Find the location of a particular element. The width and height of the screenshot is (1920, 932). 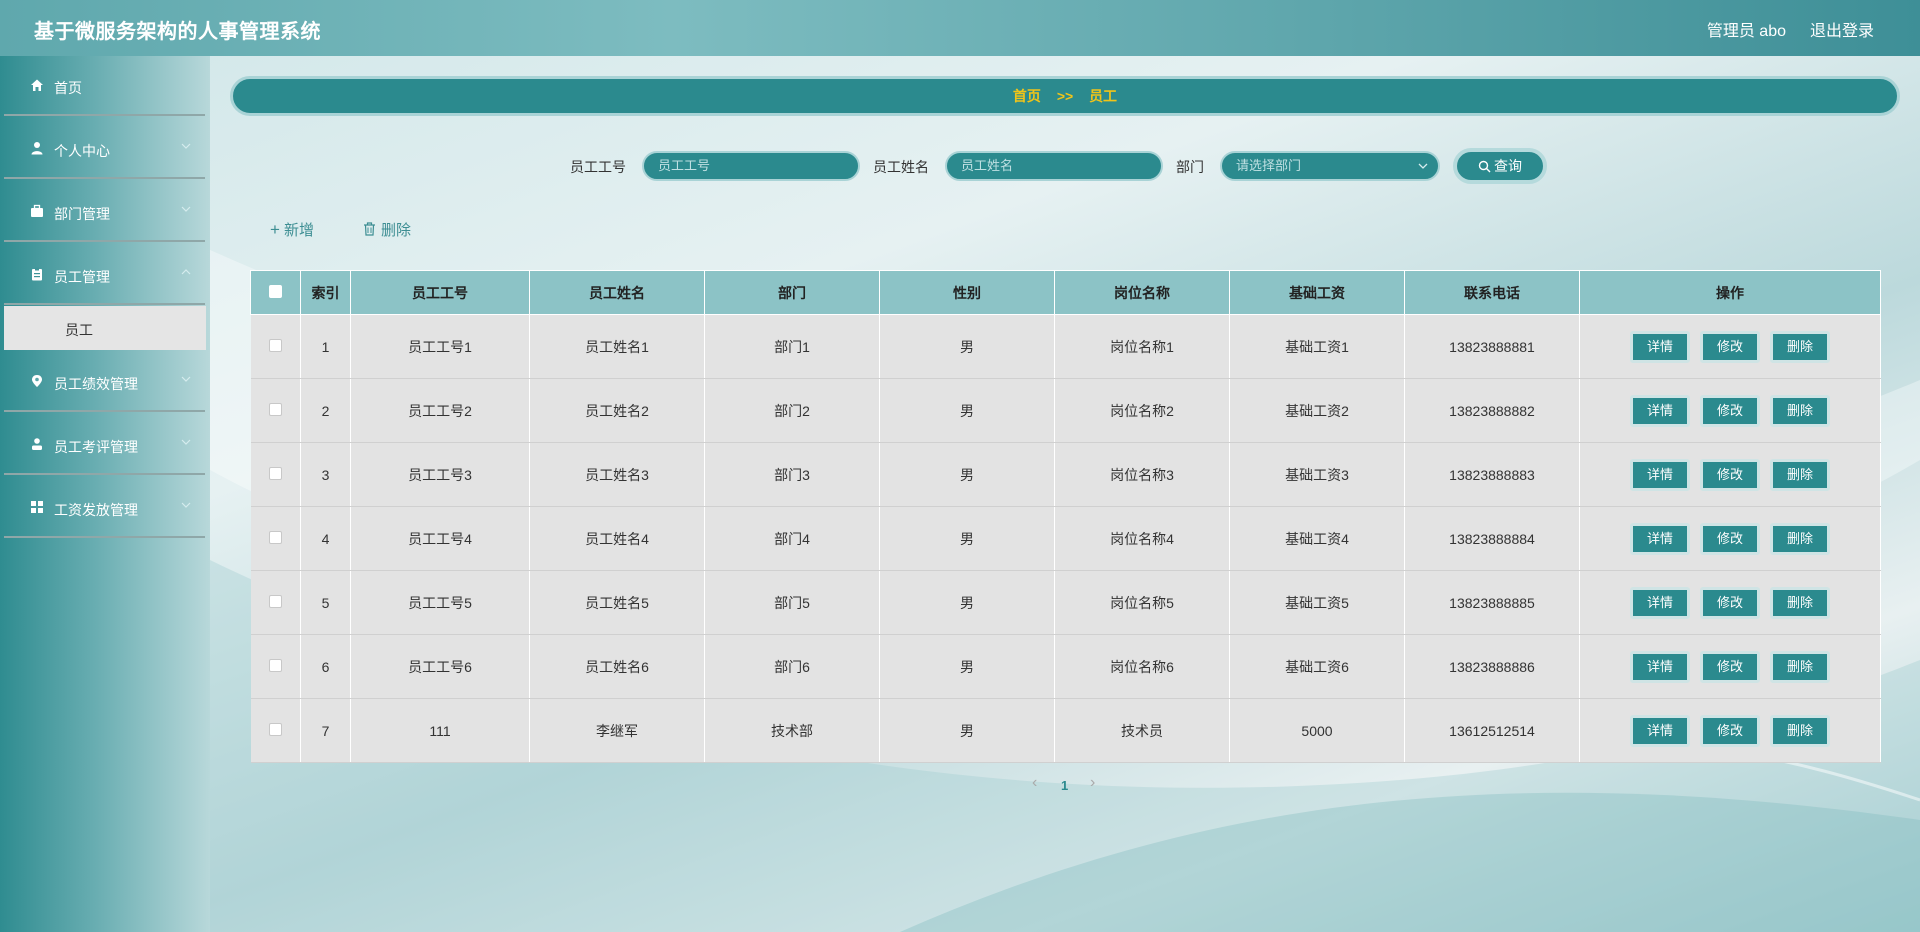

table-cell: 男 is located at coordinates (967, 538).